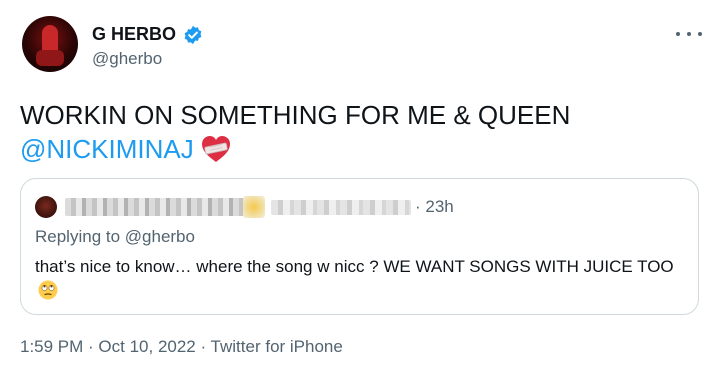 This screenshot has width=720, height=378. I want to click on author-display-name: G HERBO, so click(134, 34).